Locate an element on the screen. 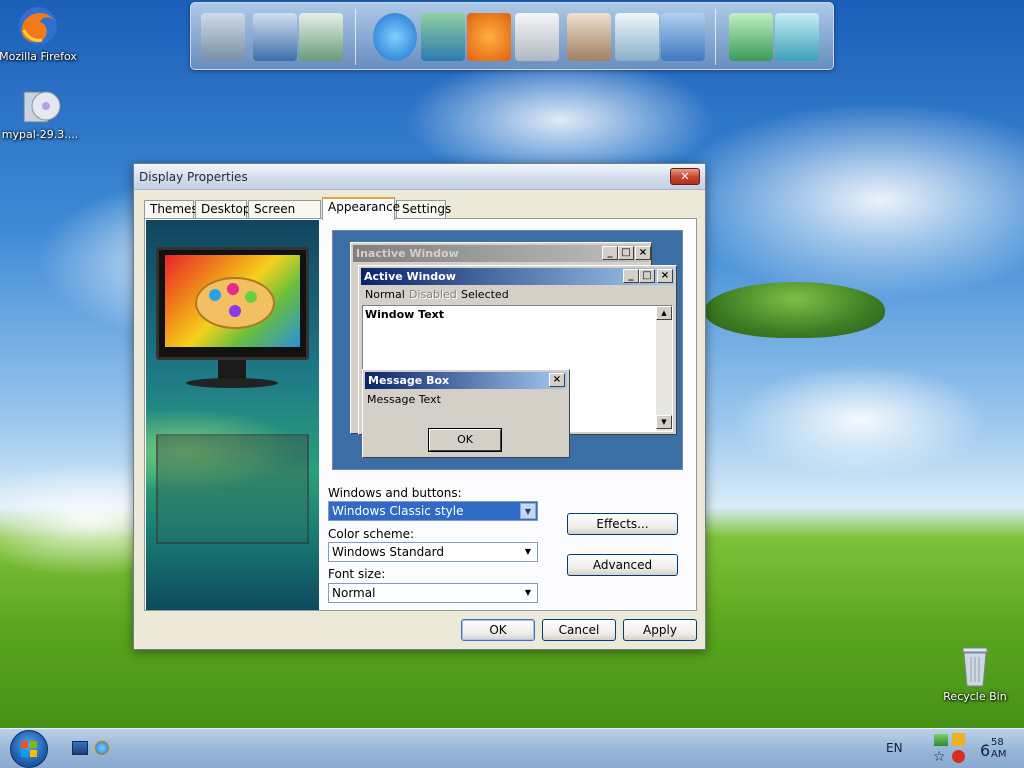  appearance-side-art is located at coordinates (232, 415).